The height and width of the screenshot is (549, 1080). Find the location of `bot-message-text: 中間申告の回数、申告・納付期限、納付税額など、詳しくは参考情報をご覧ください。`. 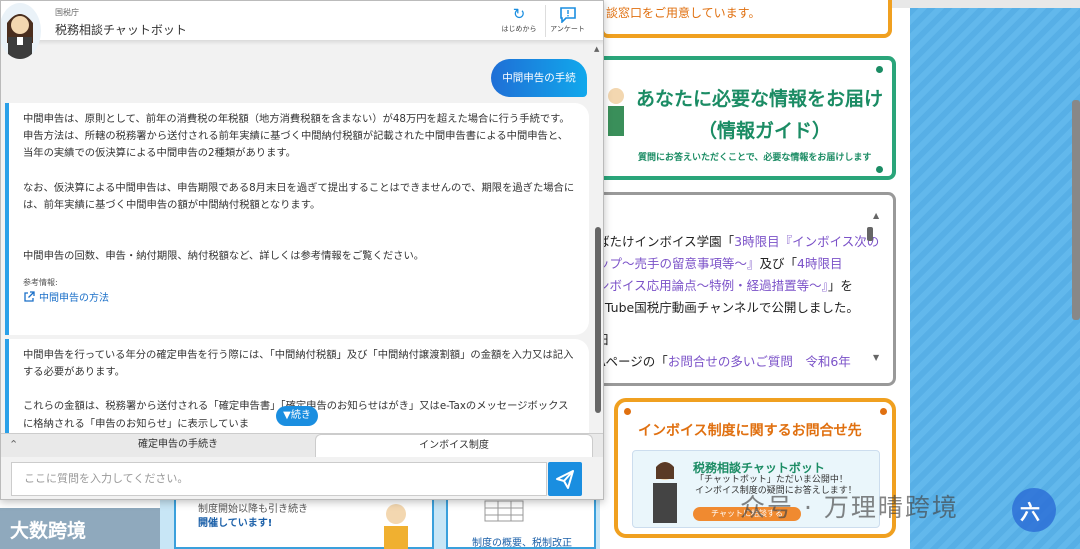

bot-message-text: 中間申告の回数、申告・納付期限、納付税額など、詳しくは参考情報をご覧ください。 is located at coordinates (224, 256).